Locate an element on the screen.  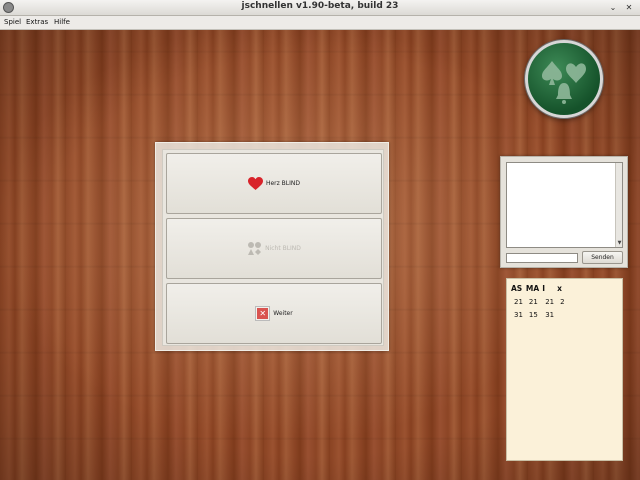
window-title: jschnellen v1.90-beta, build 23 is located at coordinates (320, 6).